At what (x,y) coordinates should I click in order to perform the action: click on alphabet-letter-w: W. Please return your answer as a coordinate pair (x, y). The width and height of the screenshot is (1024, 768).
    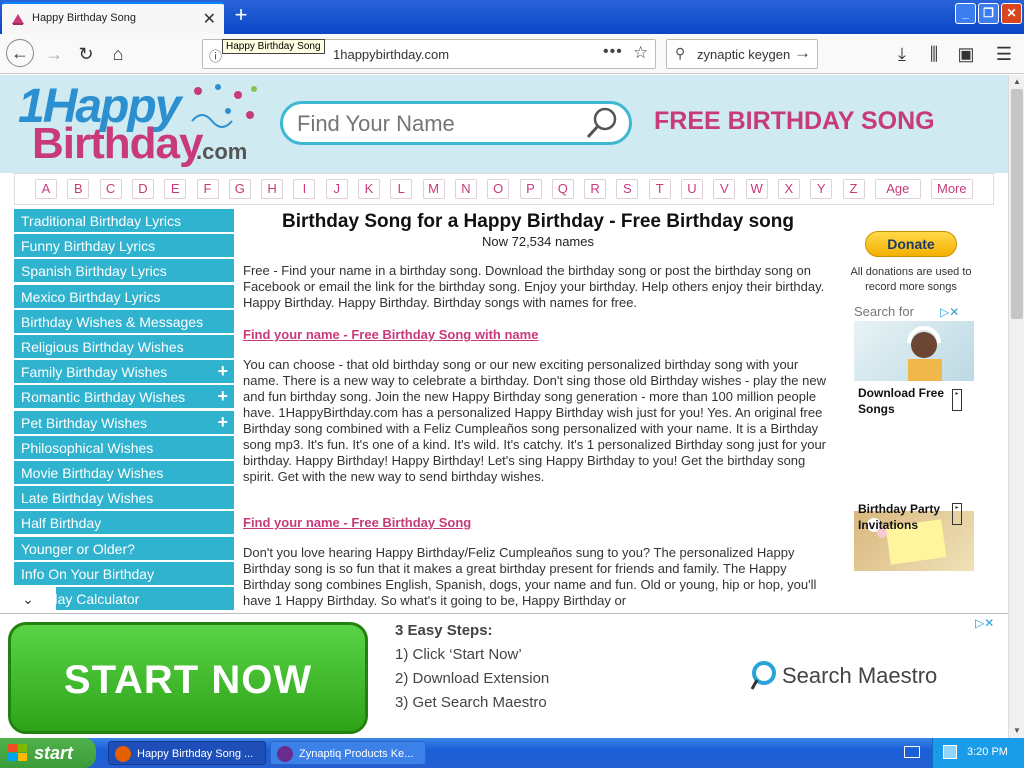
    Looking at the image, I should click on (756, 189).